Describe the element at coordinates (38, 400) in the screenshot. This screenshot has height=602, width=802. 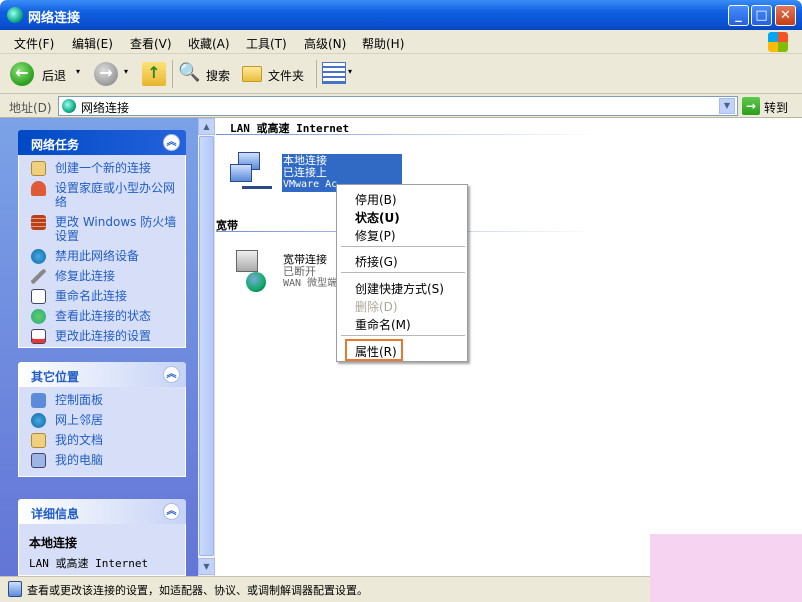
I see `control-panel-icon` at that location.